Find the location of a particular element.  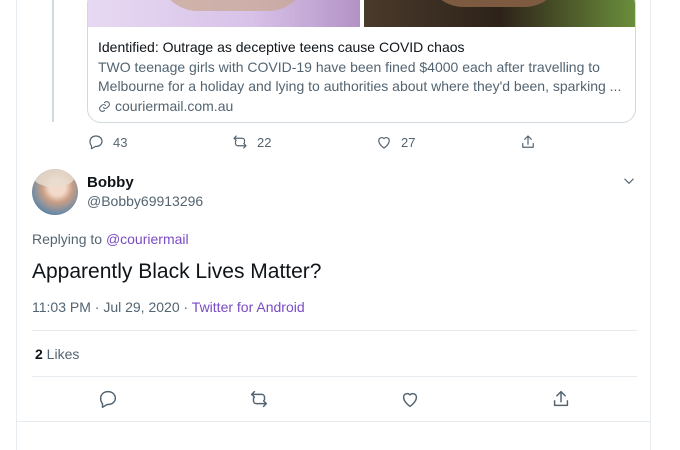

tweet-bottom-border is located at coordinates (333, 421).